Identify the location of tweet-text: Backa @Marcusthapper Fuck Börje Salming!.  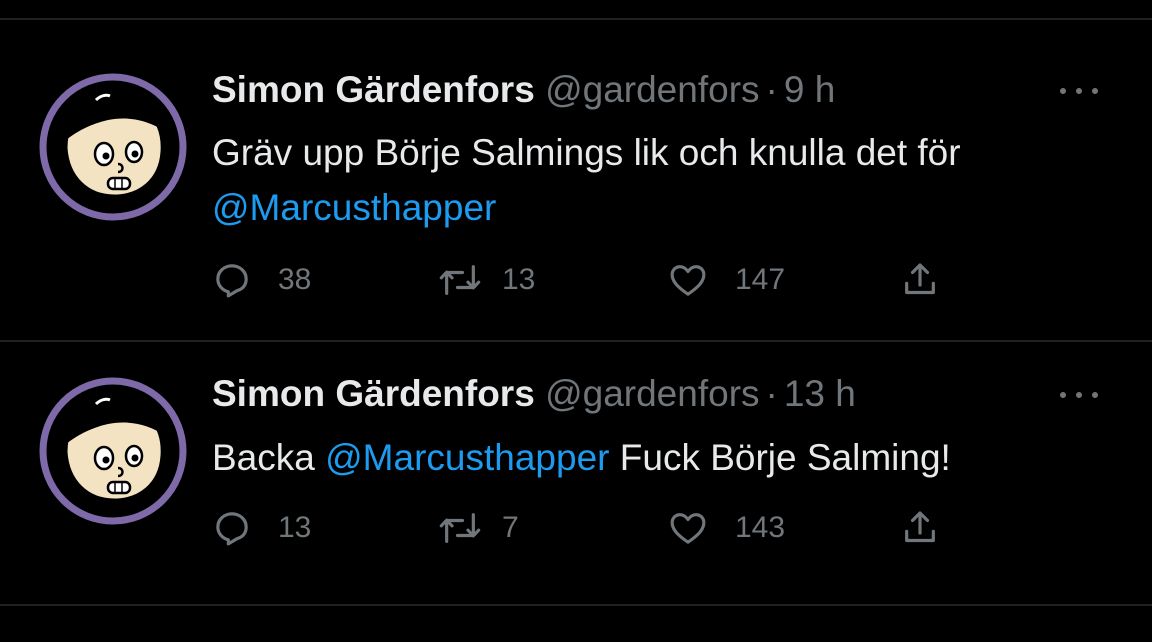
(667, 457).